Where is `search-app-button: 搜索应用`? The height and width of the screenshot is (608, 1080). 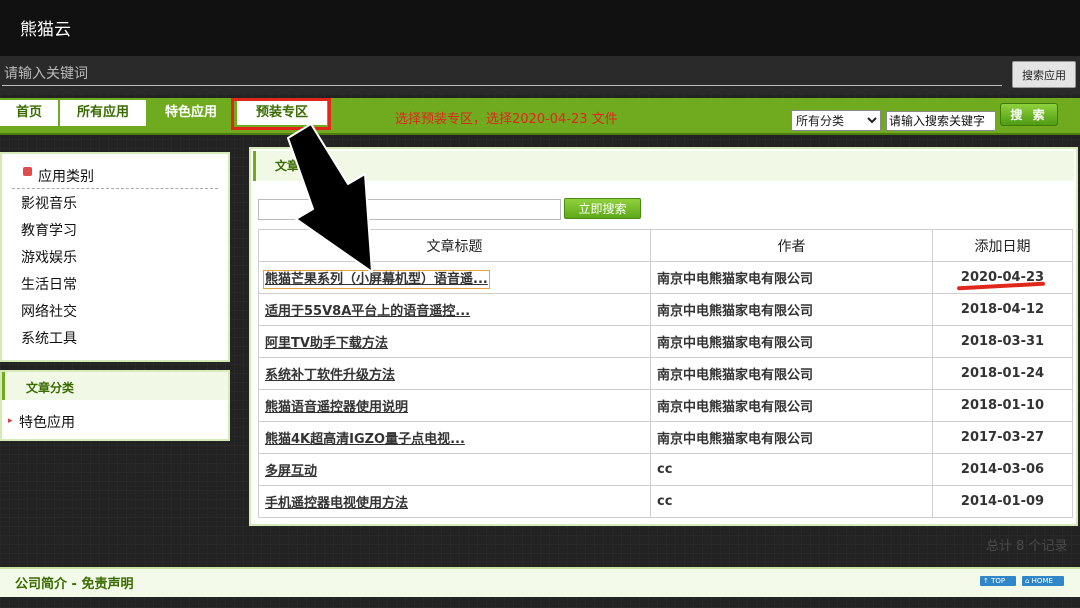
search-app-button: 搜索应用 is located at coordinates (1044, 74).